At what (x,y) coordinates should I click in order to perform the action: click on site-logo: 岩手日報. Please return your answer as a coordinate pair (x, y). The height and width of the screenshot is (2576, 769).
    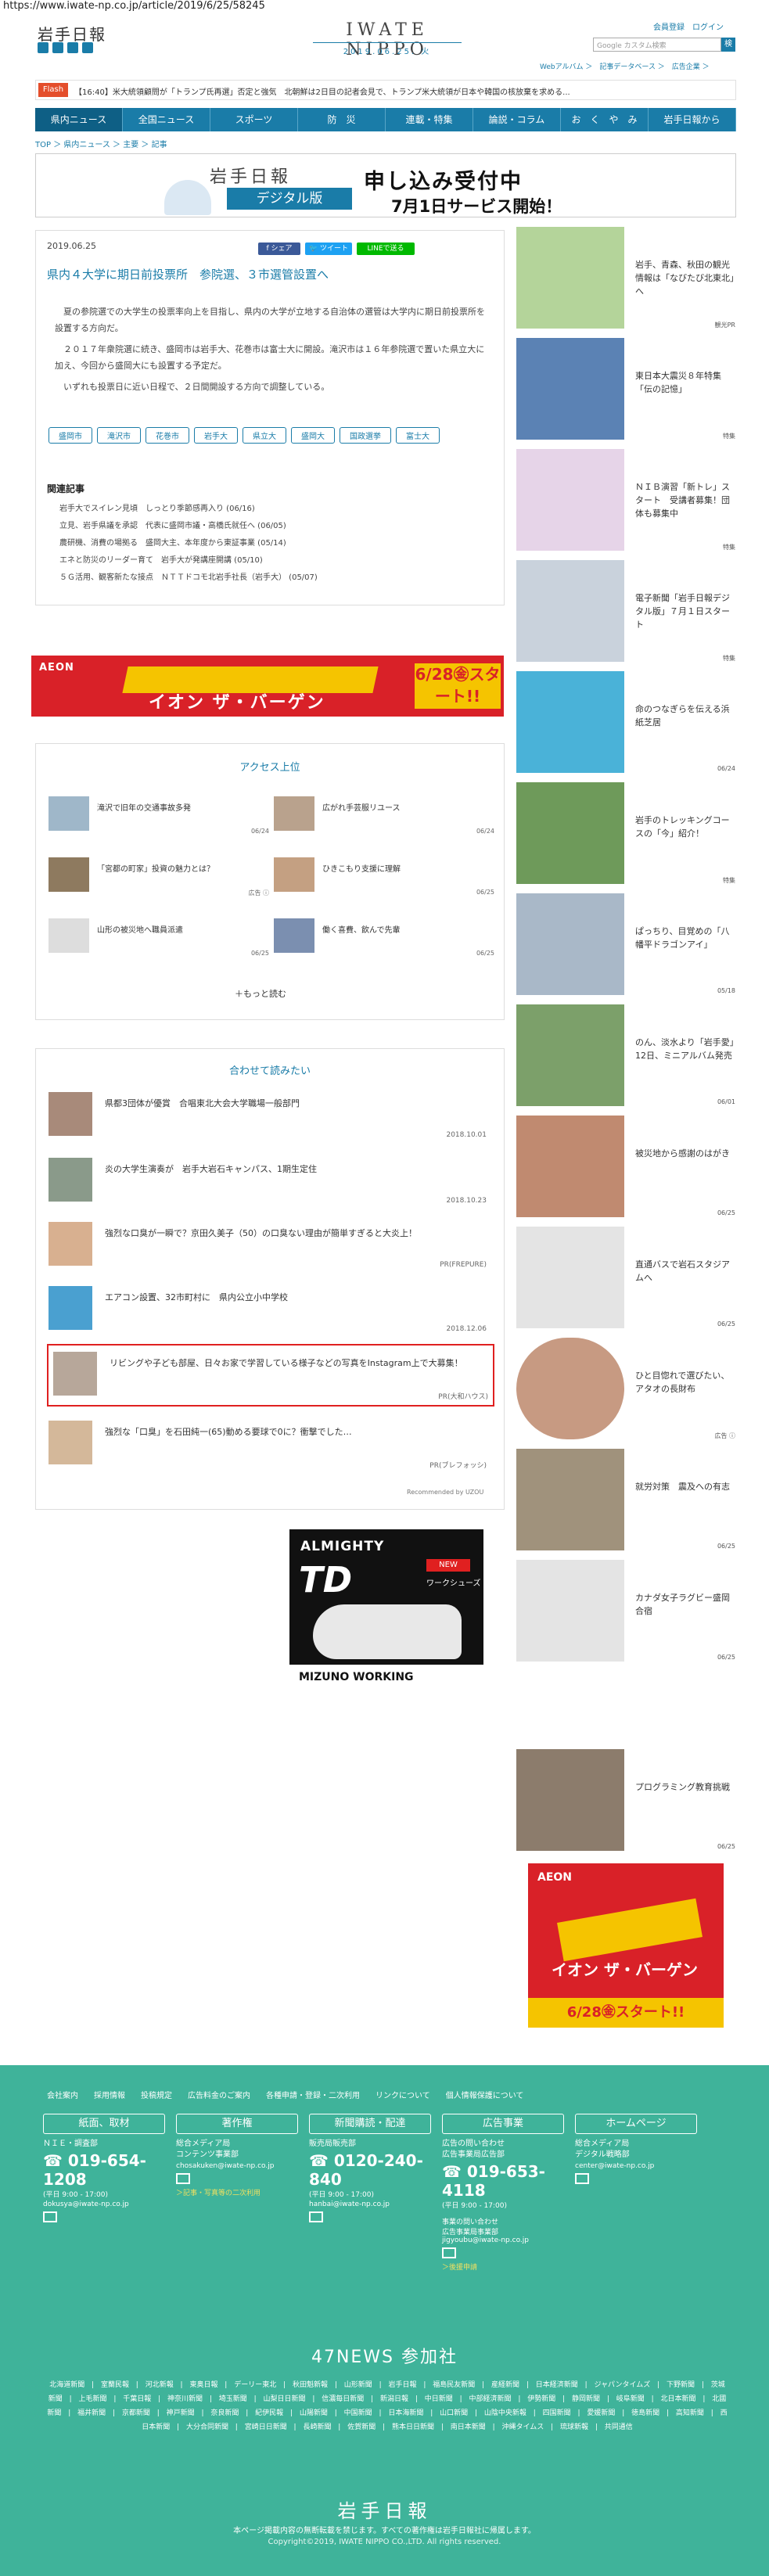
    Looking at the image, I should click on (72, 33).